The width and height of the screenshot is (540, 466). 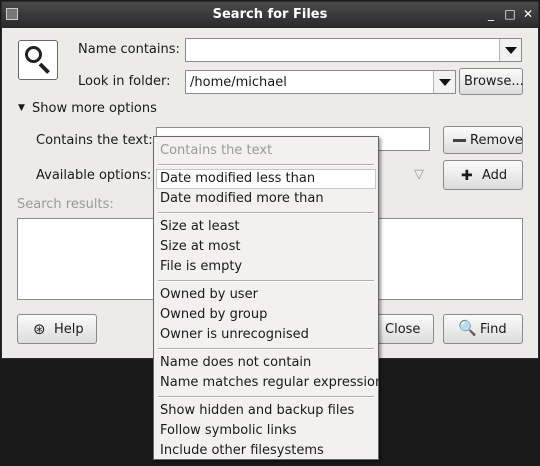 I want to click on find-button: 🔍 Find, so click(x=483, y=329).